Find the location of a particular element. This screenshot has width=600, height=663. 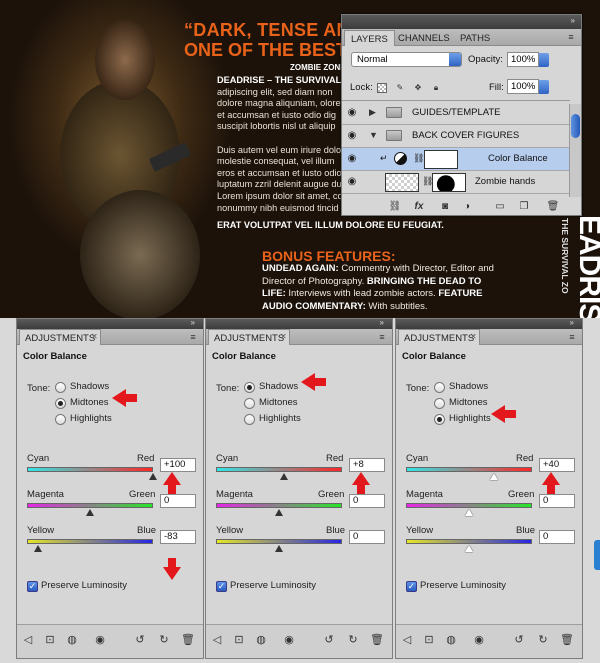

slider-value-input: +100 is located at coordinates (178, 465).